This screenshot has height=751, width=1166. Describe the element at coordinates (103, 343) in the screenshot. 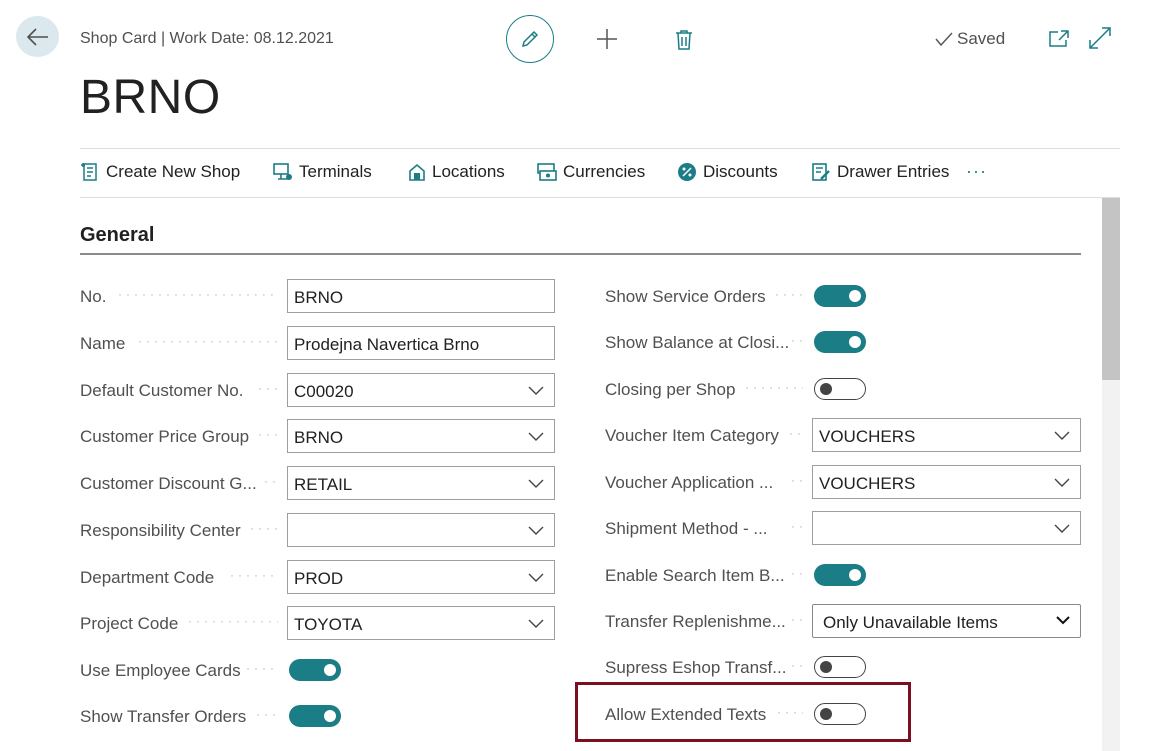

I see `field-label: Name` at that location.